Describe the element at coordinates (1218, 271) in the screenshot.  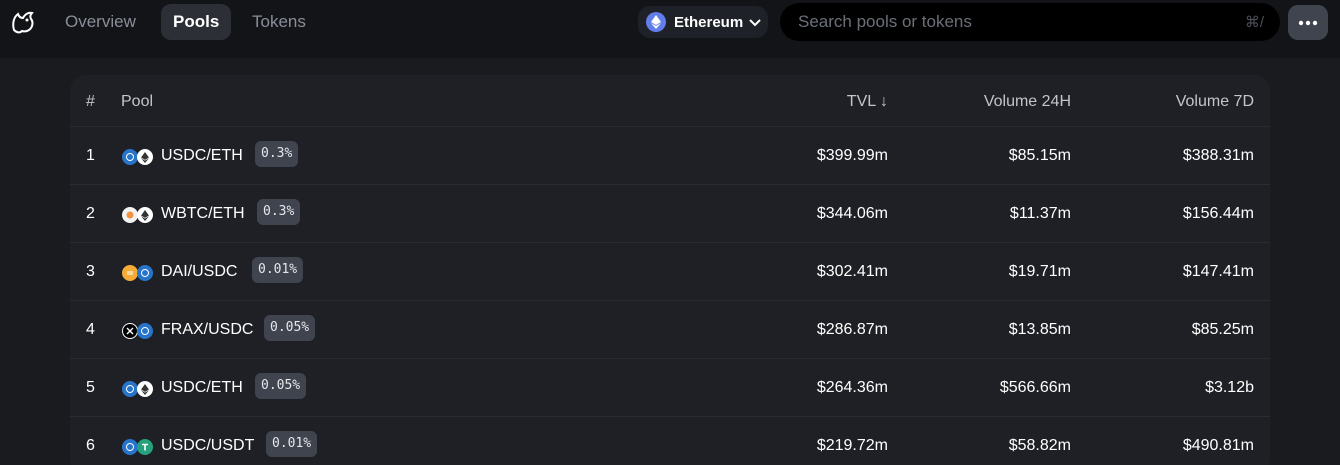
I see `pool-volume-7d: $147.41m` at that location.